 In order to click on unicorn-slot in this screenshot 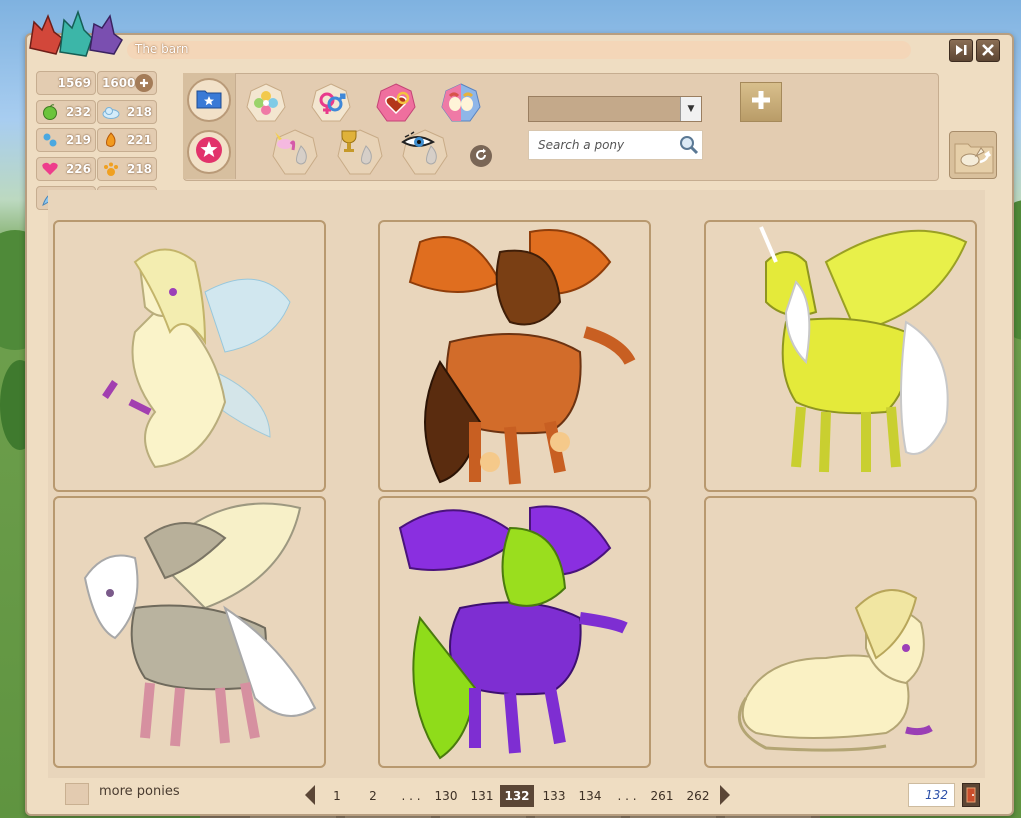, I will do `click(295, 152)`.